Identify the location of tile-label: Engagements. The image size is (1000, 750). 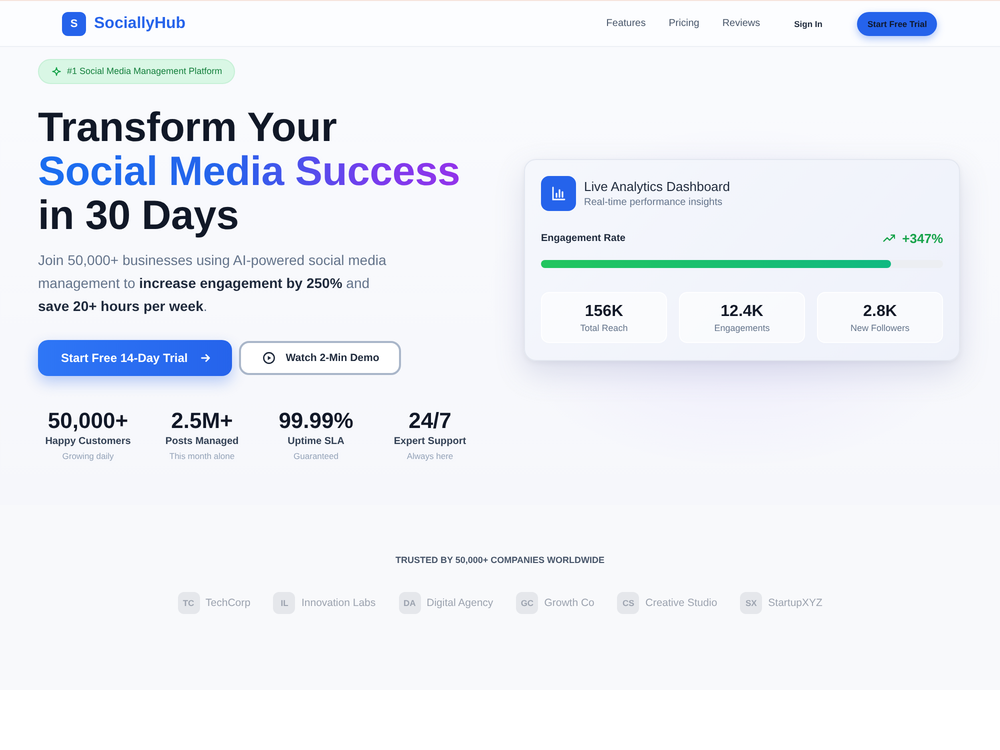
(742, 328).